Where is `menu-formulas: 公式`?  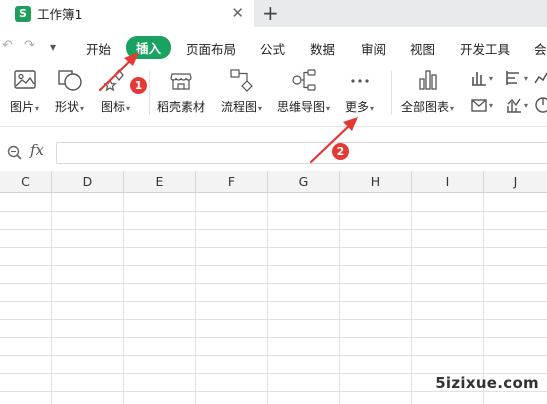 menu-formulas: 公式 is located at coordinates (272, 48).